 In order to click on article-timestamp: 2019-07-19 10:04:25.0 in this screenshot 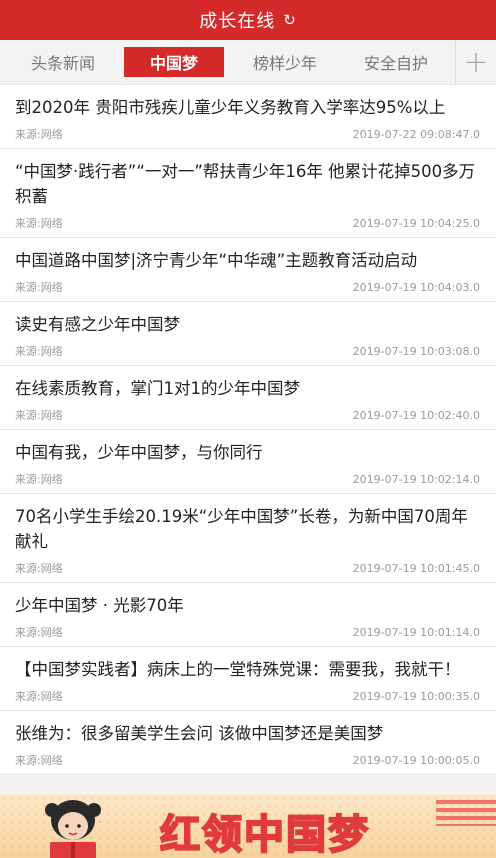, I will do `click(416, 223)`.